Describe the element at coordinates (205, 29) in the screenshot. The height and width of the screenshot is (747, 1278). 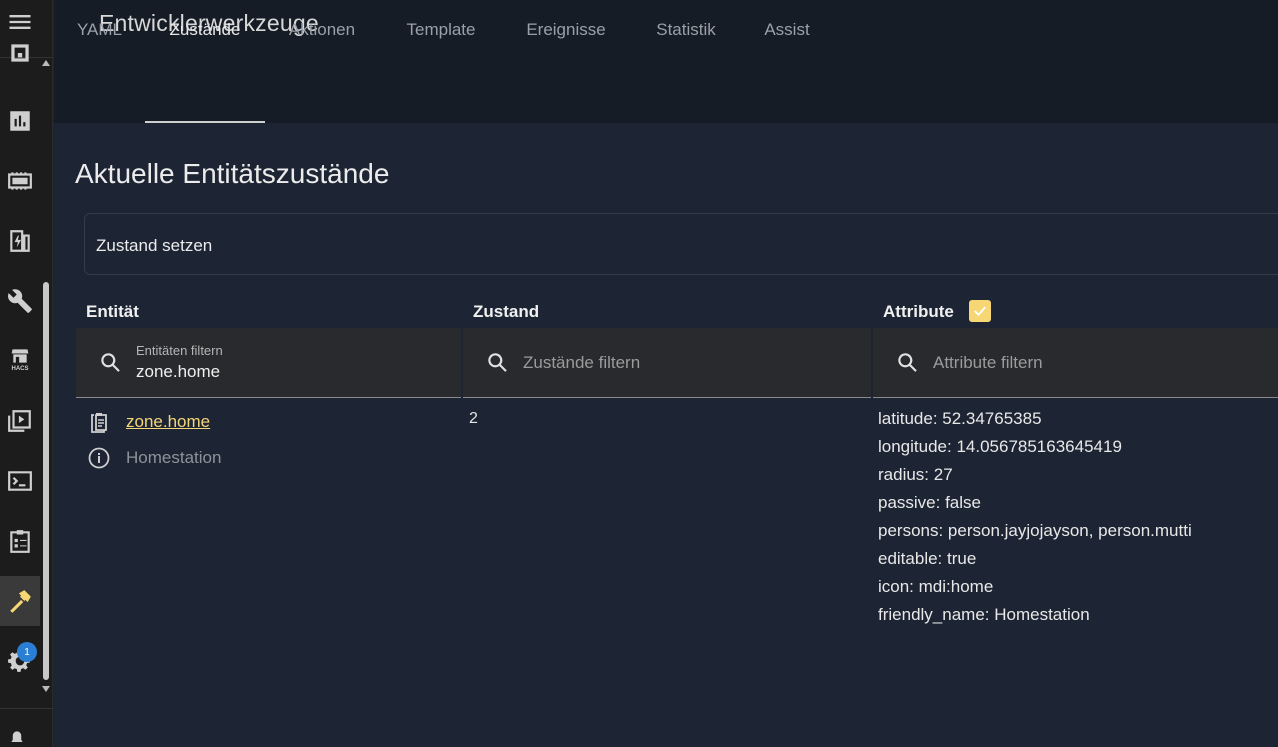
I see `tab-states: Zustände` at that location.